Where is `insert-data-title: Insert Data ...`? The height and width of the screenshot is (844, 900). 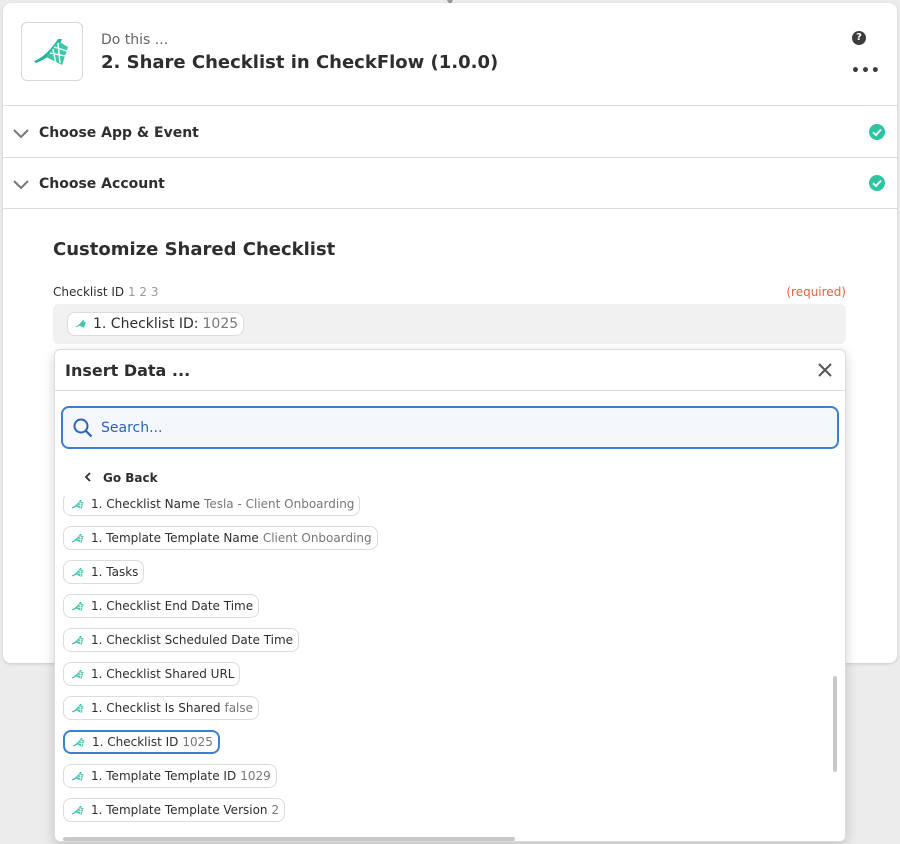 insert-data-title: Insert Data ... is located at coordinates (128, 370).